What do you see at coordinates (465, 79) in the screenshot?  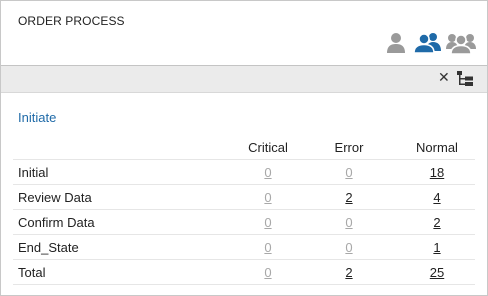 I see `tree-view-icon` at bounding box center [465, 79].